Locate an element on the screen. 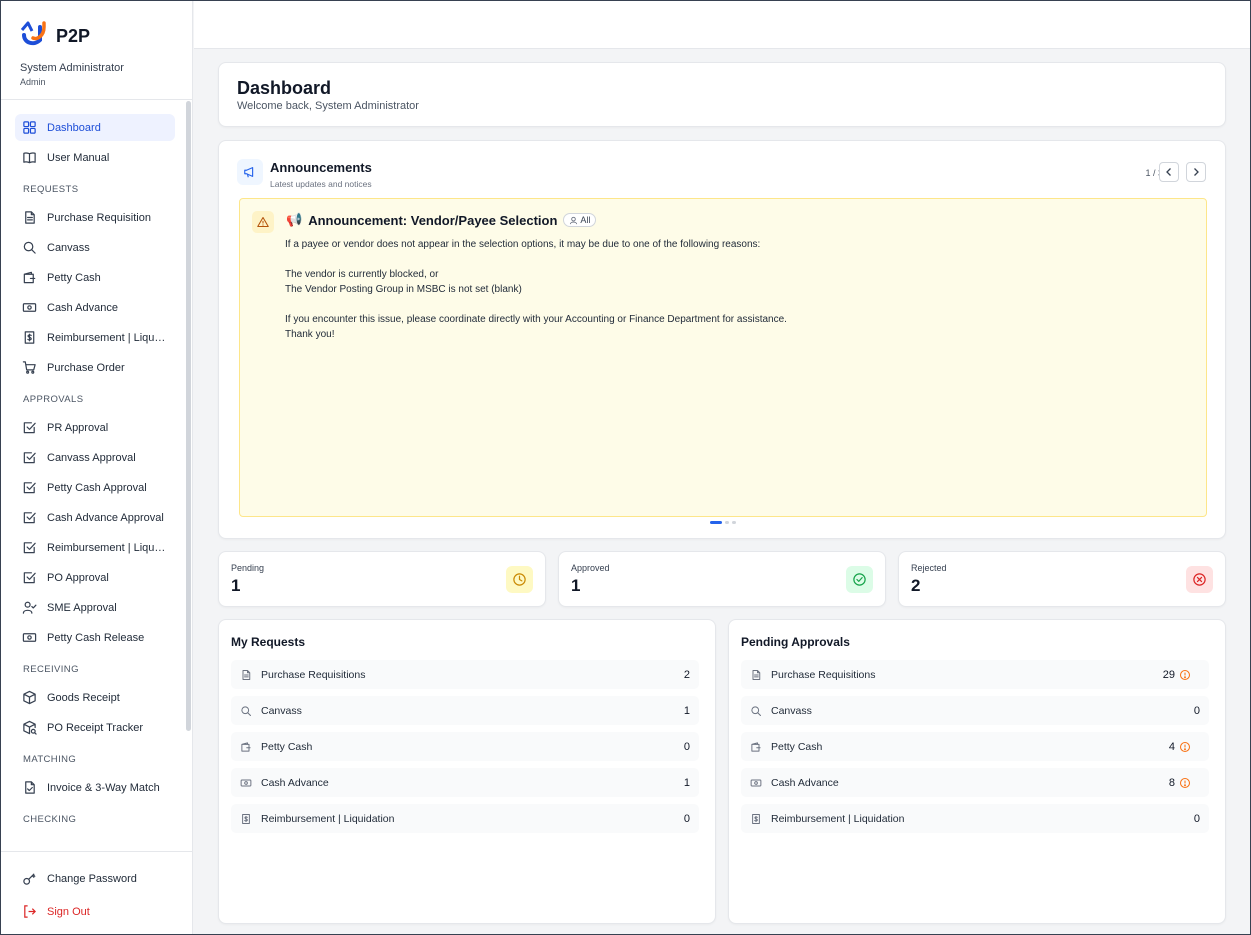 Image resolution: width=1251 pixels, height=935 pixels. sidebar-item-label: Petty Cash Approval is located at coordinates (97, 487).